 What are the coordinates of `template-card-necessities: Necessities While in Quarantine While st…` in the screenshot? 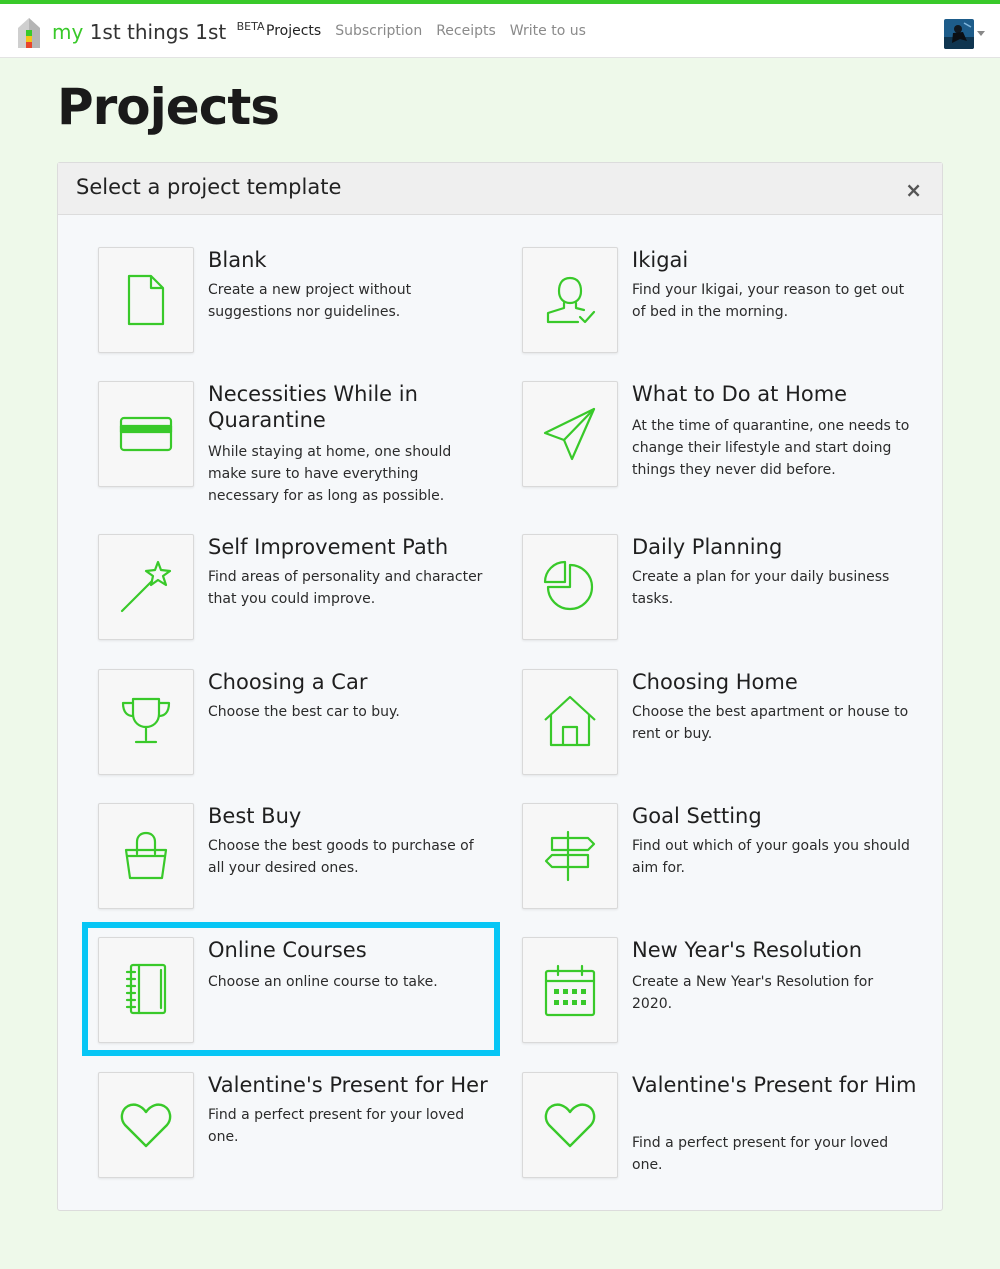 It's located at (298, 442).